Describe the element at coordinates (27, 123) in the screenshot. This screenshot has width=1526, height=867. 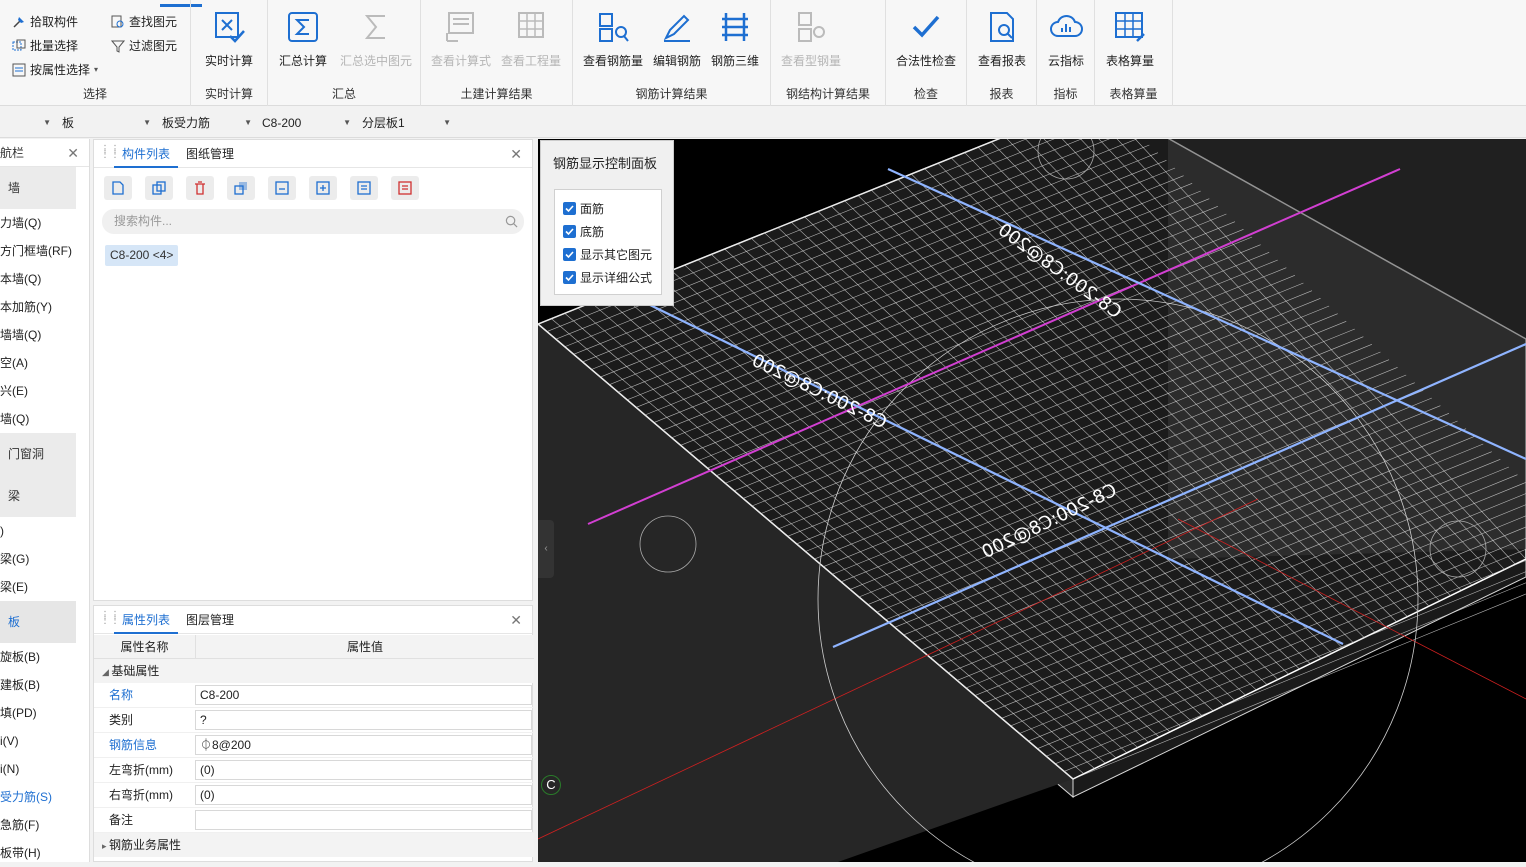
I see `floor-select: ▼` at that location.